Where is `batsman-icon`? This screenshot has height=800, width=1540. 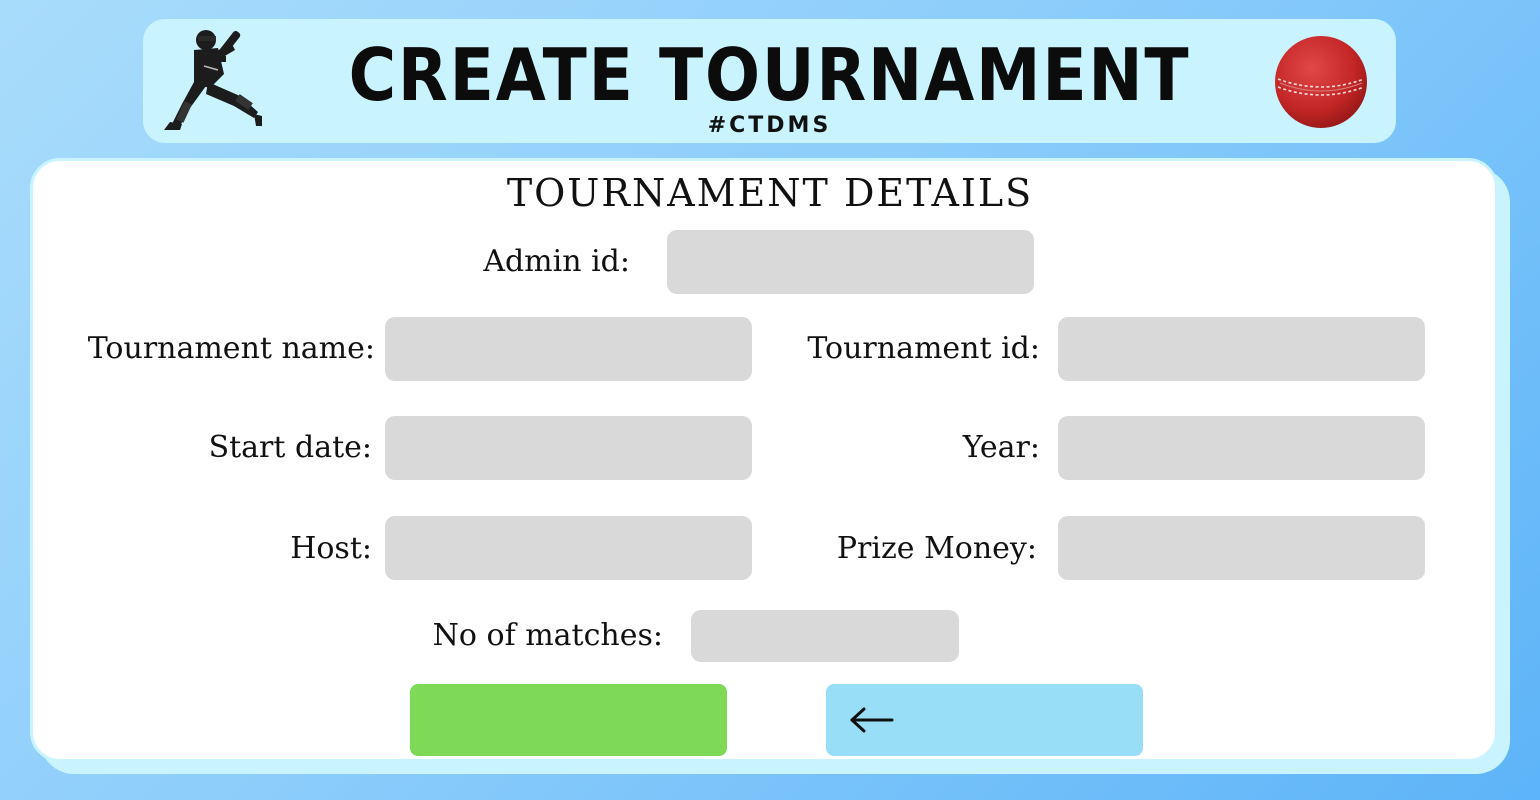 batsman-icon is located at coordinates (213, 80).